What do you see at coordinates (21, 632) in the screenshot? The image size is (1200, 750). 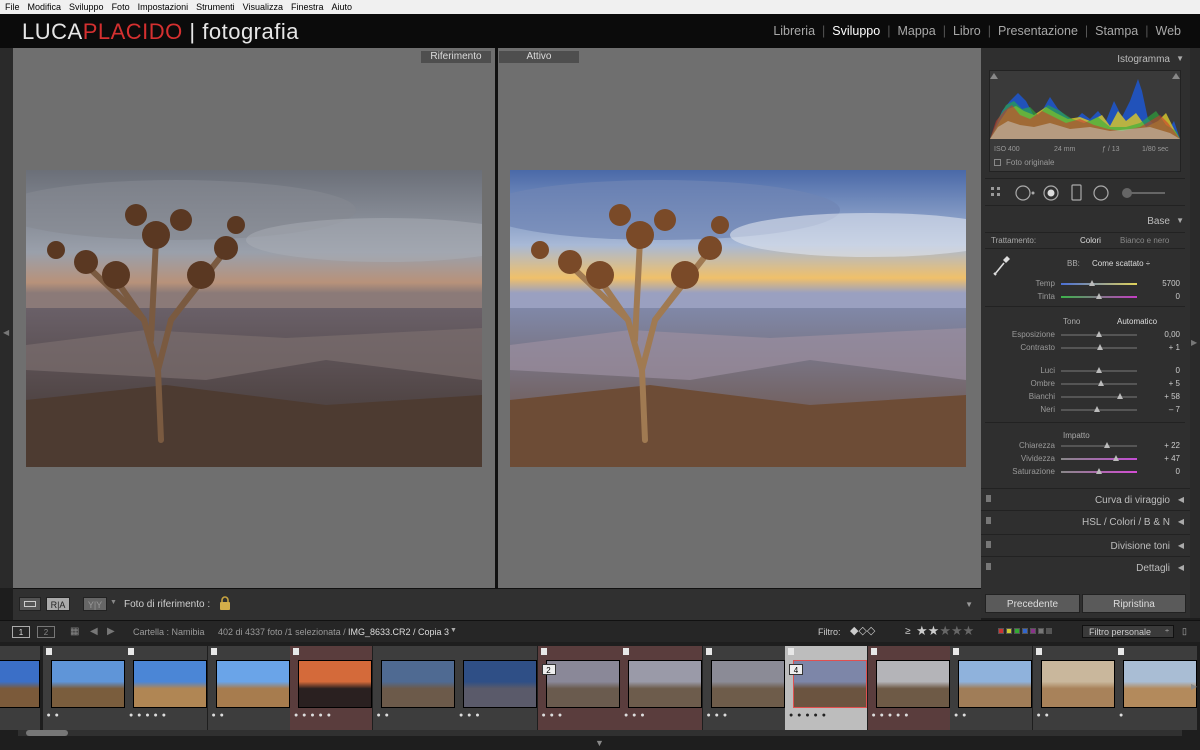 I see `primary-window-button: 1` at bounding box center [21, 632].